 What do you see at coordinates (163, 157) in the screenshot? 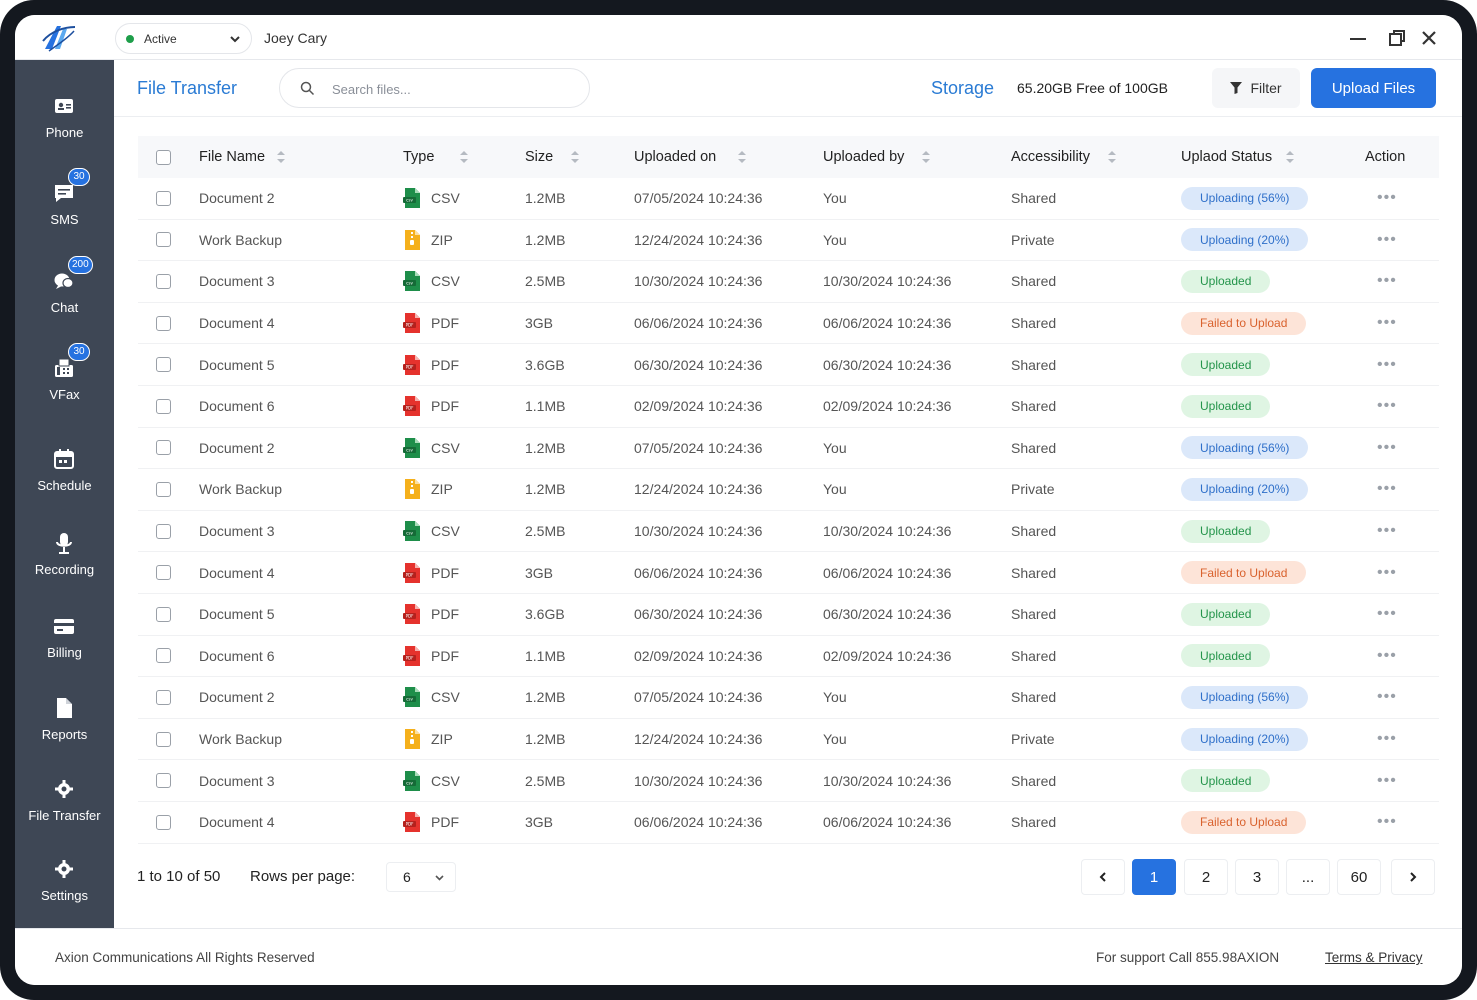
I see `select-all-checkbox` at bounding box center [163, 157].